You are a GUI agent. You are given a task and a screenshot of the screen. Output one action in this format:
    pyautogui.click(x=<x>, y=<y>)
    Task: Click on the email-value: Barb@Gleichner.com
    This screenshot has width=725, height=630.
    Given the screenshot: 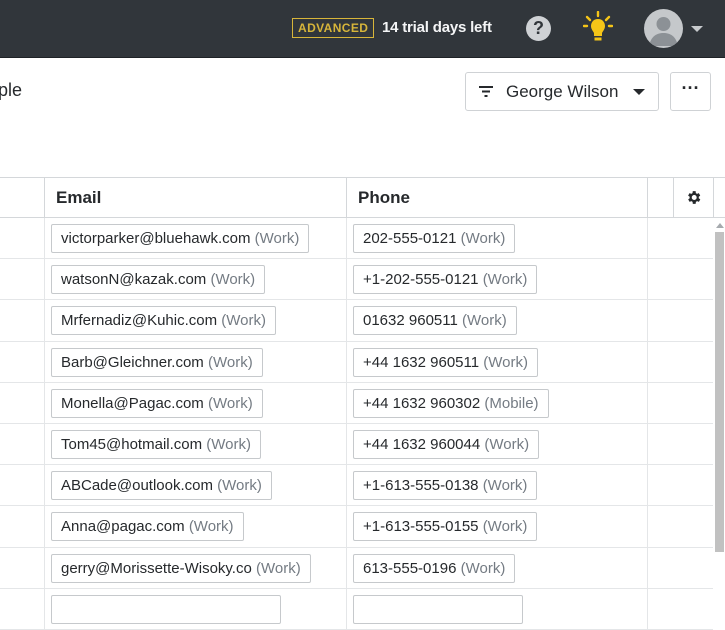 What is the action you would take?
    pyautogui.click(x=132, y=362)
    